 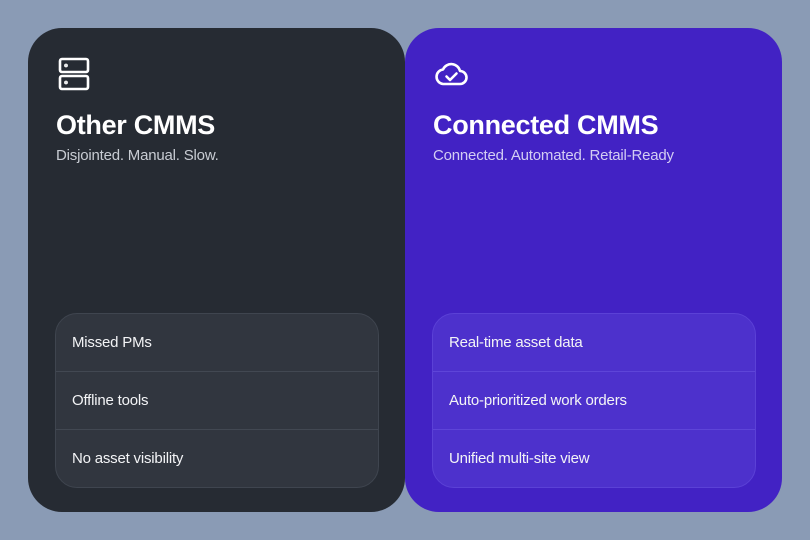 I want to click on server-icon, so click(x=74, y=74).